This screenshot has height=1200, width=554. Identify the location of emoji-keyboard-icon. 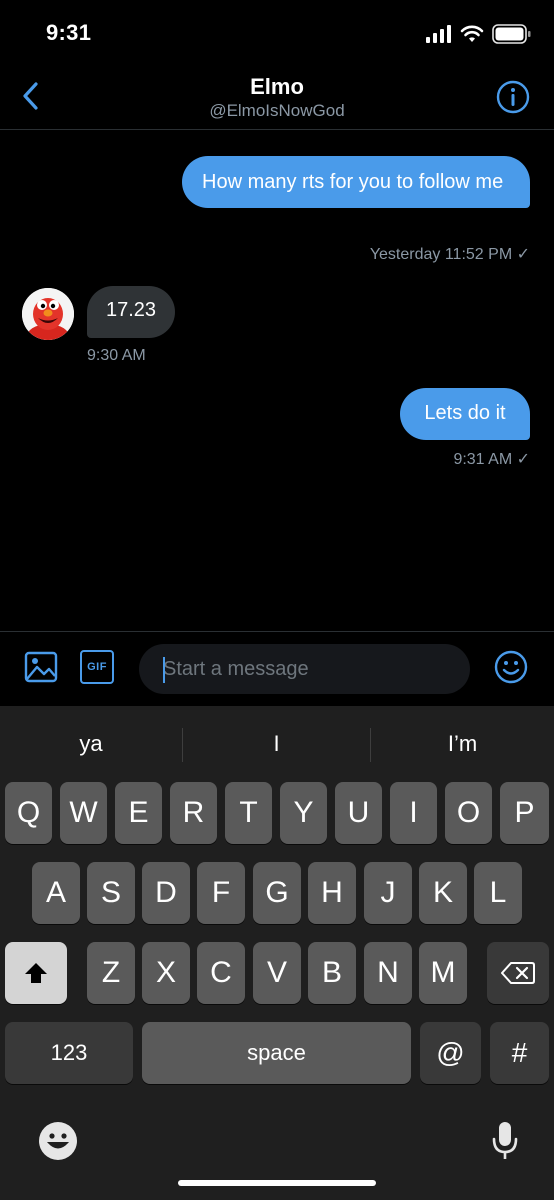
(58, 1141).